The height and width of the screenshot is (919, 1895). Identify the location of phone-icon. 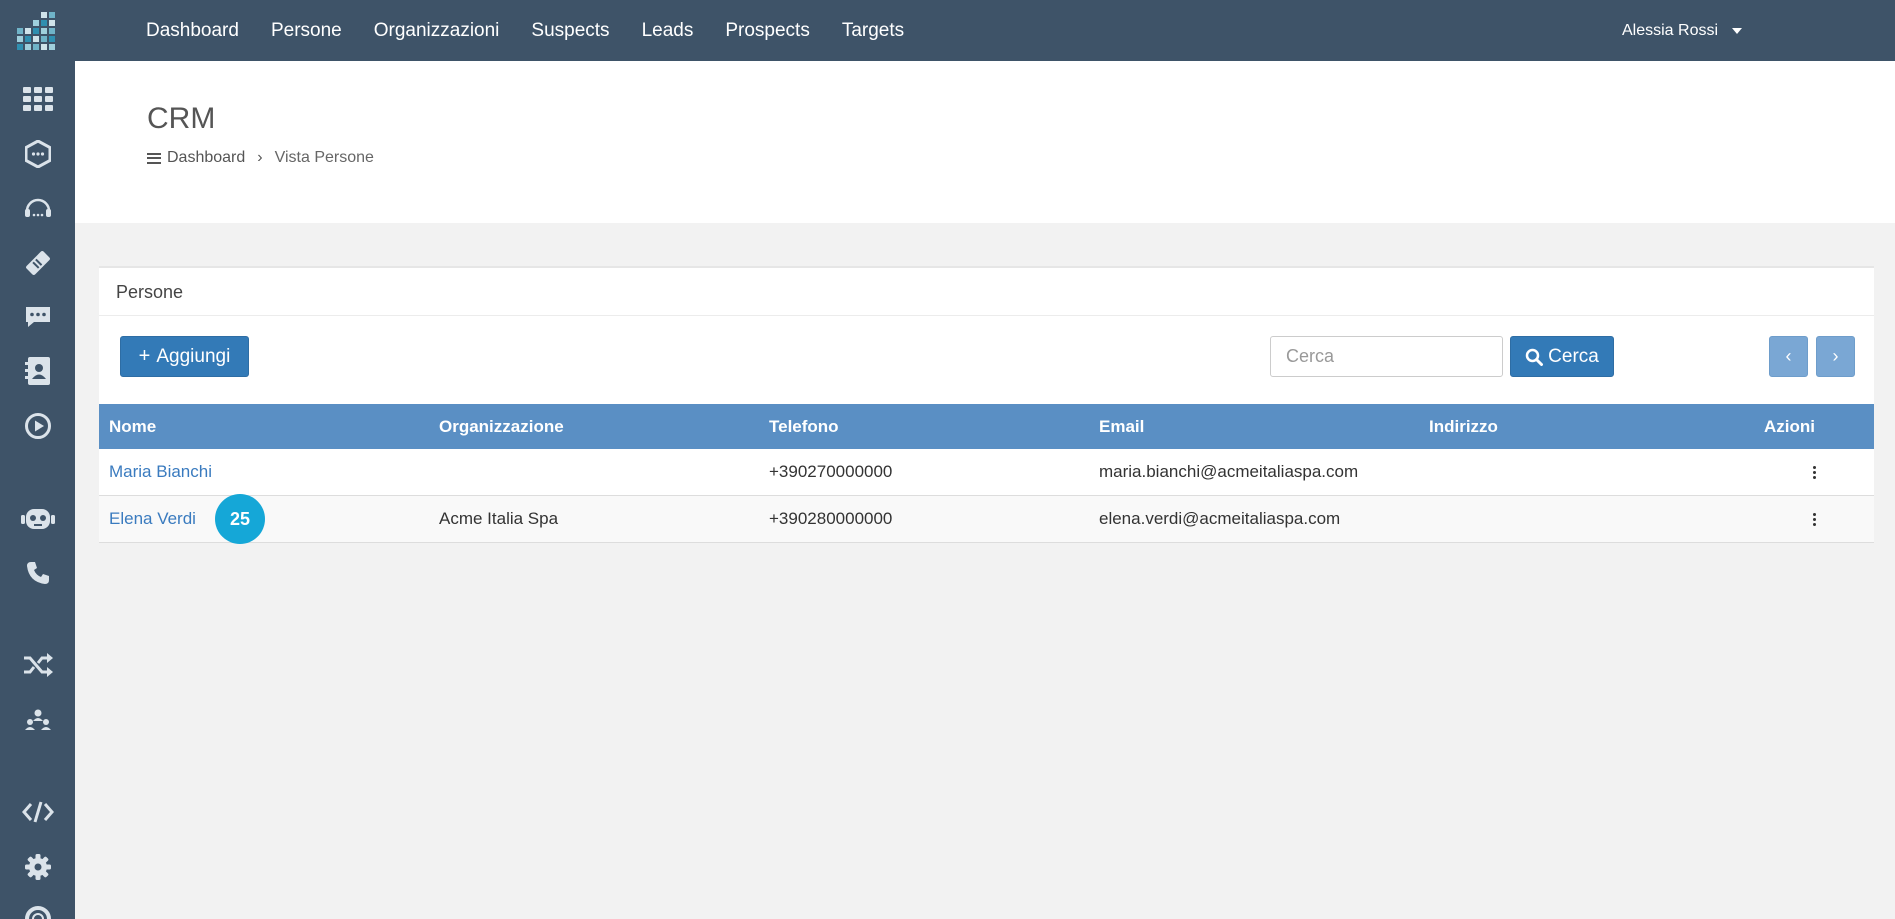
(37, 573).